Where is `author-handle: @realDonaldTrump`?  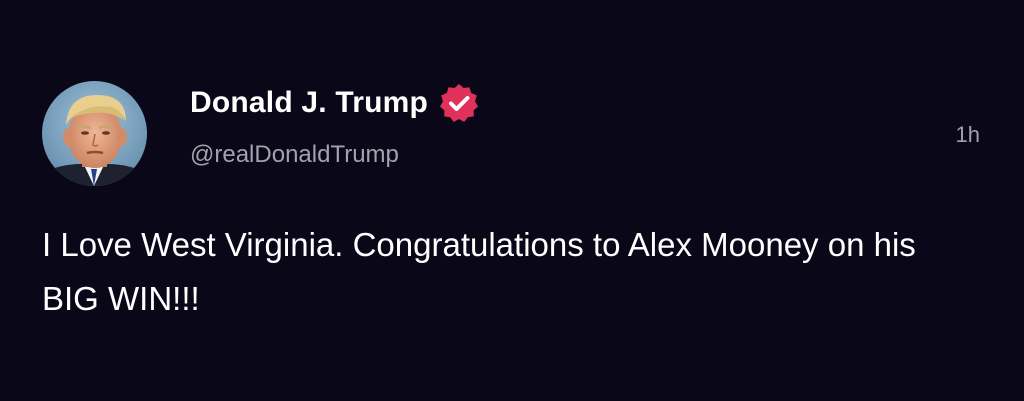
author-handle: @realDonaldTrump is located at coordinates (294, 155).